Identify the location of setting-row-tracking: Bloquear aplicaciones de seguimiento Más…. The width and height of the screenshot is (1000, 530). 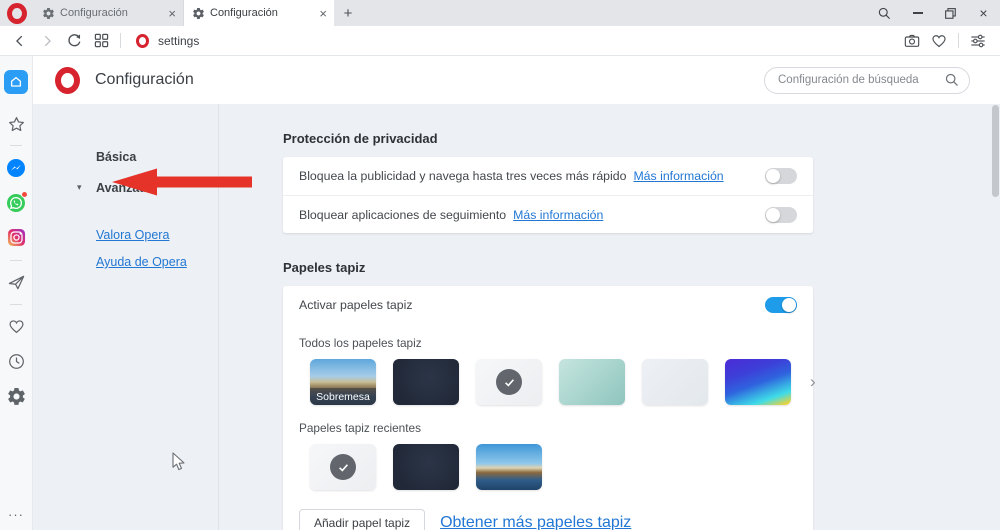
(548, 214).